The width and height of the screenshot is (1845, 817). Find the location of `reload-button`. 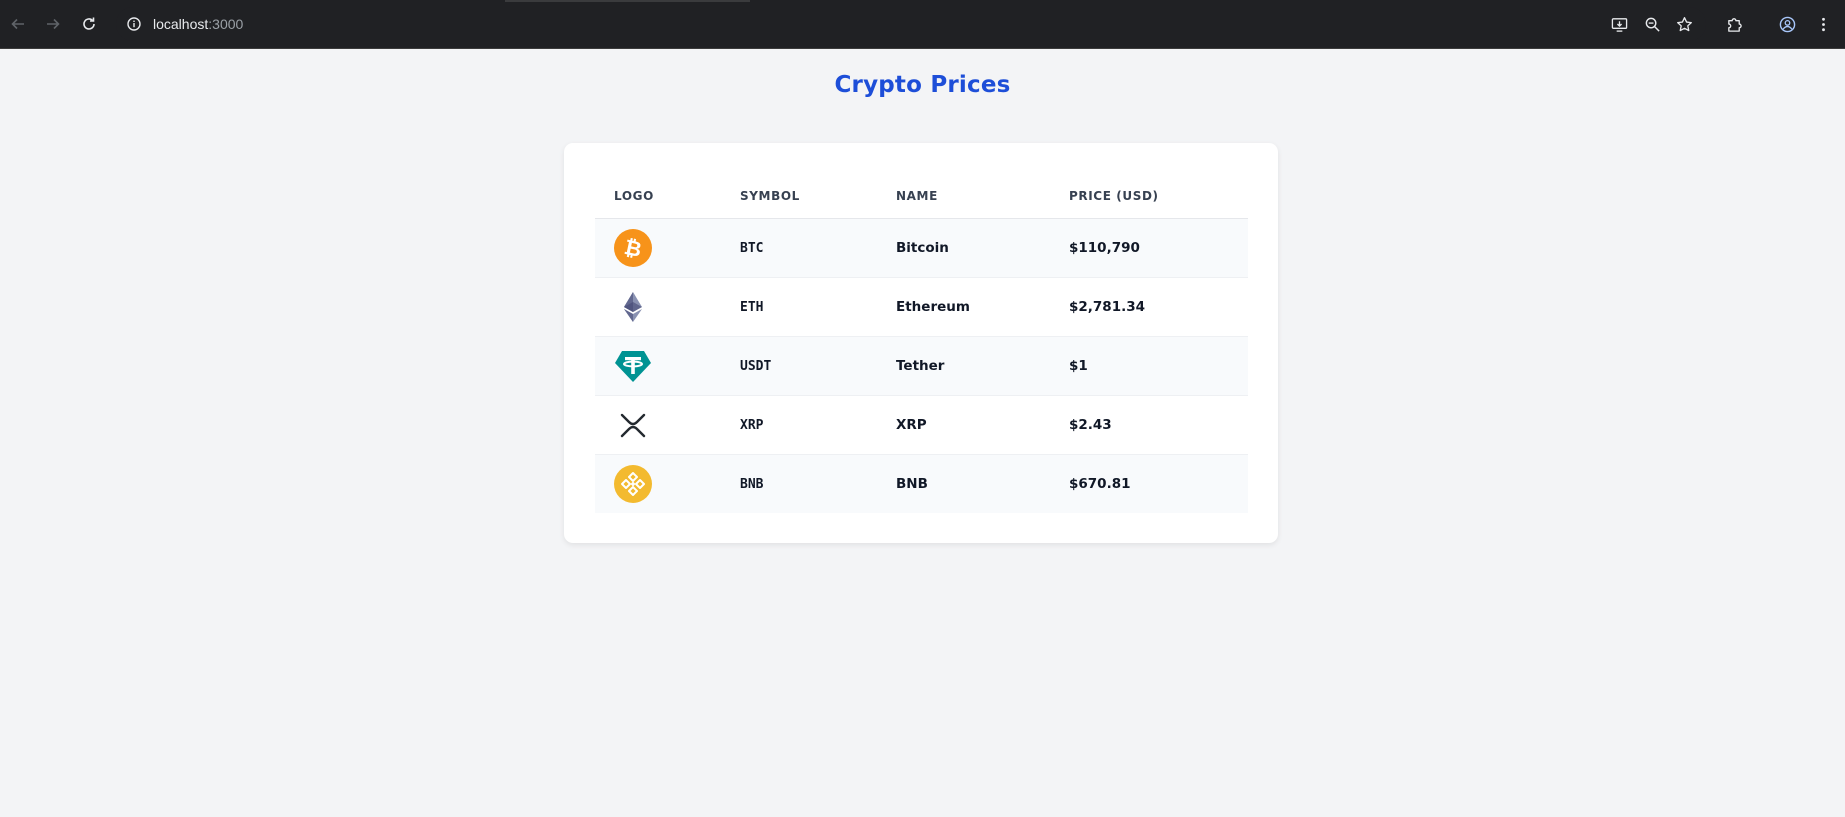

reload-button is located at coordinates (89, 24).